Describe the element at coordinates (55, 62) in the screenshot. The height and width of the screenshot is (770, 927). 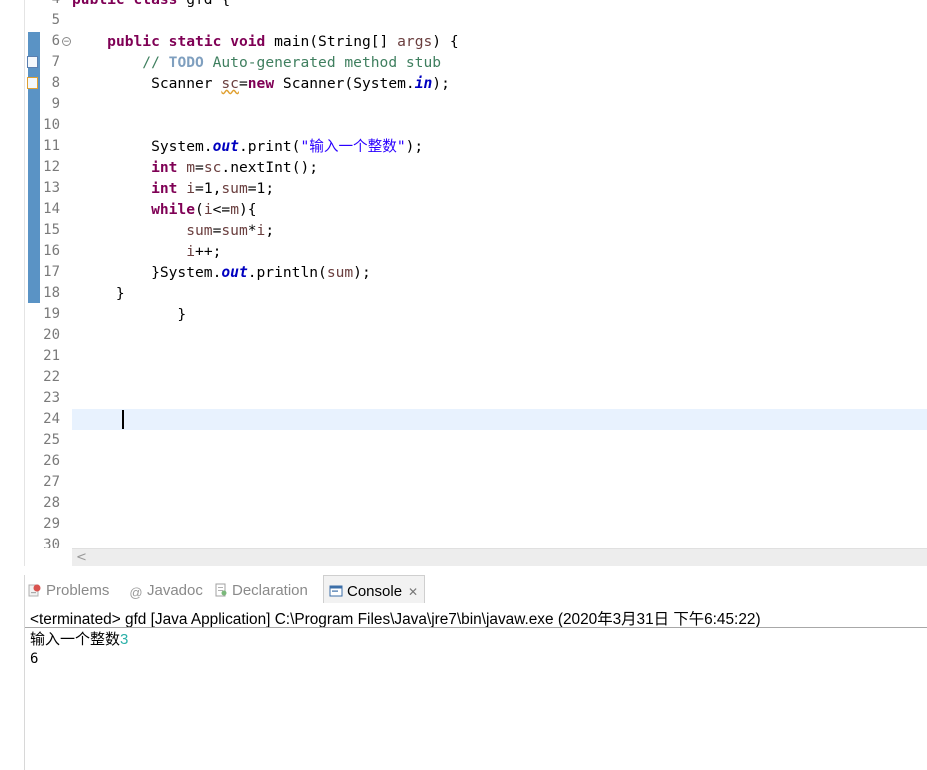
I see `line-number: 7` at that location.